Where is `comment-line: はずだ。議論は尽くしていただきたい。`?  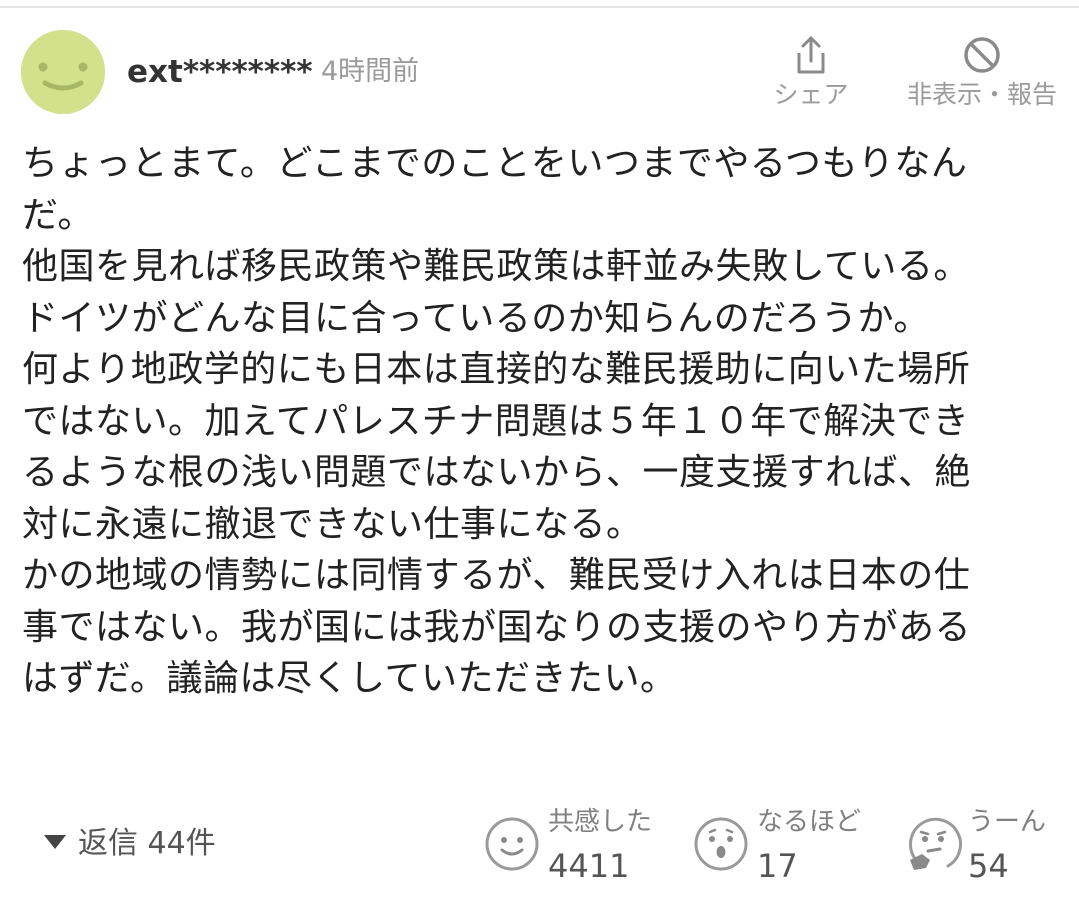 comment-line: はずだ。議論は尽くしていただきたい。 is located at coordinates (349, 678).